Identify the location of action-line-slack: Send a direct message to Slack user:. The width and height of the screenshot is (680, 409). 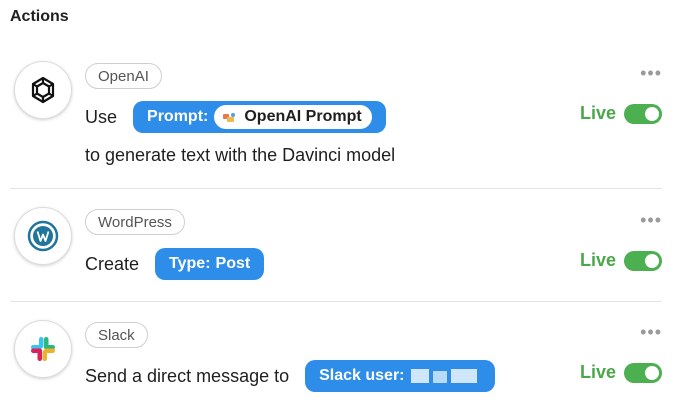
(290, 376).